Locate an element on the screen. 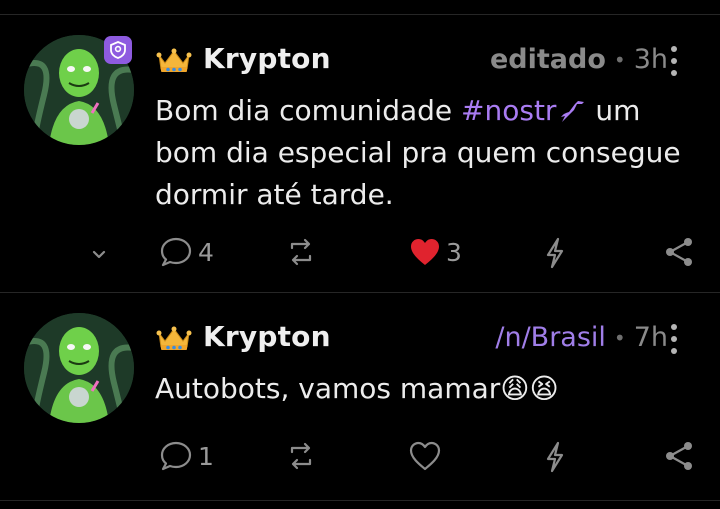 This screenshot has height=509, width=720. like-button is located at coordinates (425, 456).